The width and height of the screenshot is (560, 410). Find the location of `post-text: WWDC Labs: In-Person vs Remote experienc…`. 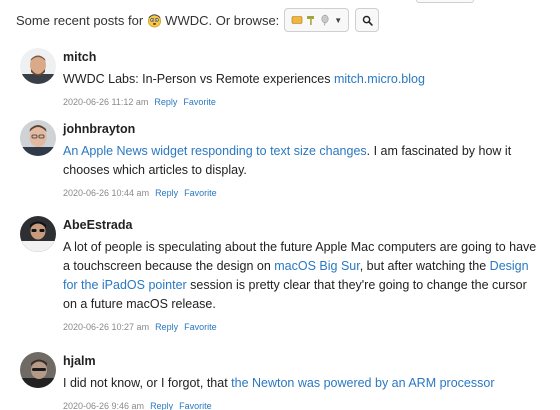

post-text: WWDC Labs: In-Person vs Remote experienc… is located at coordinates (301, 79).